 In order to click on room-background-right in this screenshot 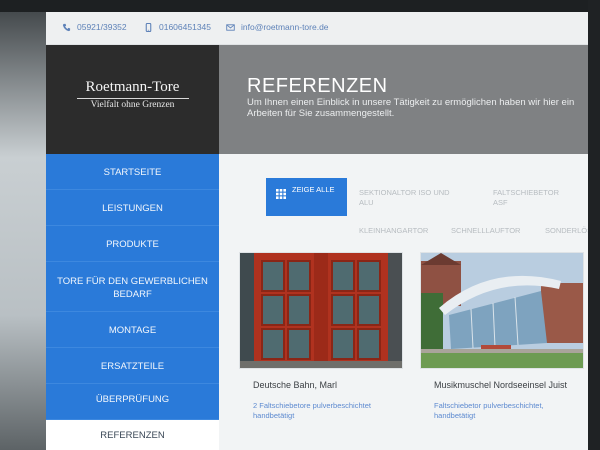, I will do `click(594, 225)`.